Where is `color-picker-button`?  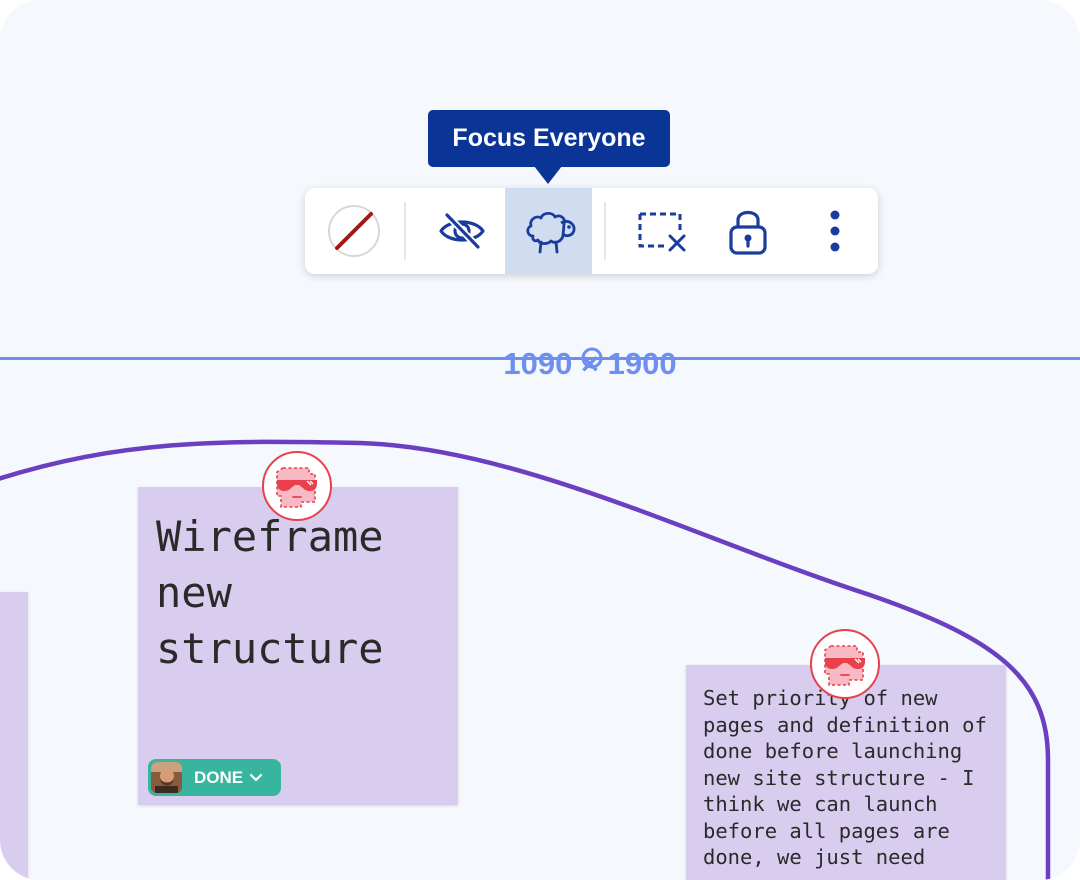 color-picker-button is located at coordinates (354, 231).